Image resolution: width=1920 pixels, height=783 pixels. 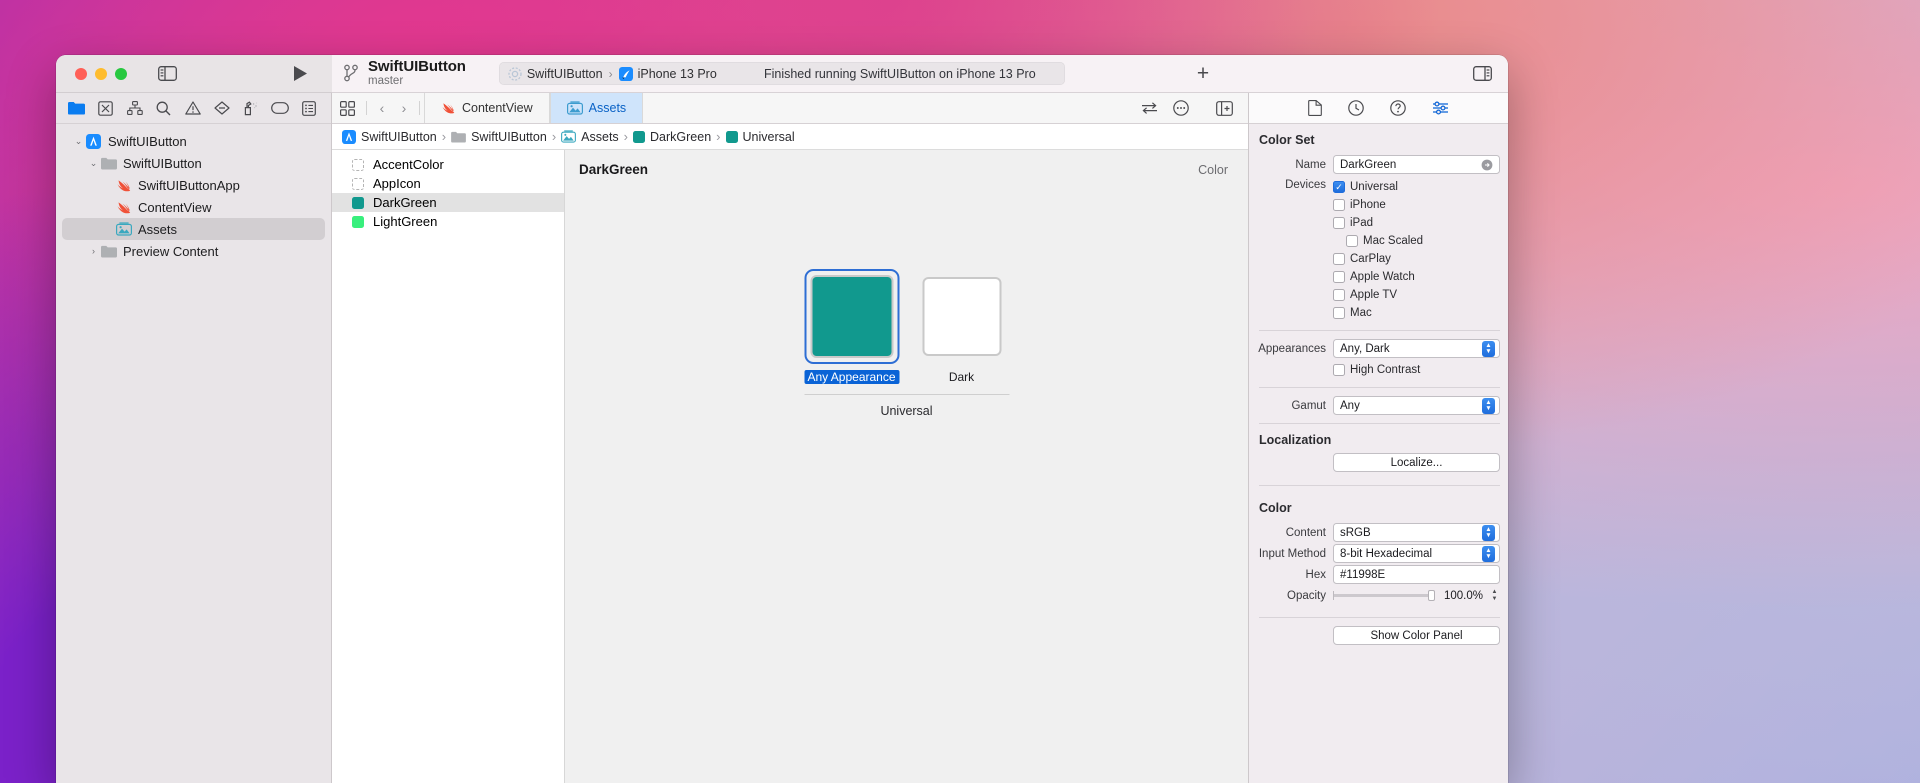 What do you see at coordinates (193, 229) in the screenshot?
I see `nav-row-assets: Assets` at bounding box center [193, 229].